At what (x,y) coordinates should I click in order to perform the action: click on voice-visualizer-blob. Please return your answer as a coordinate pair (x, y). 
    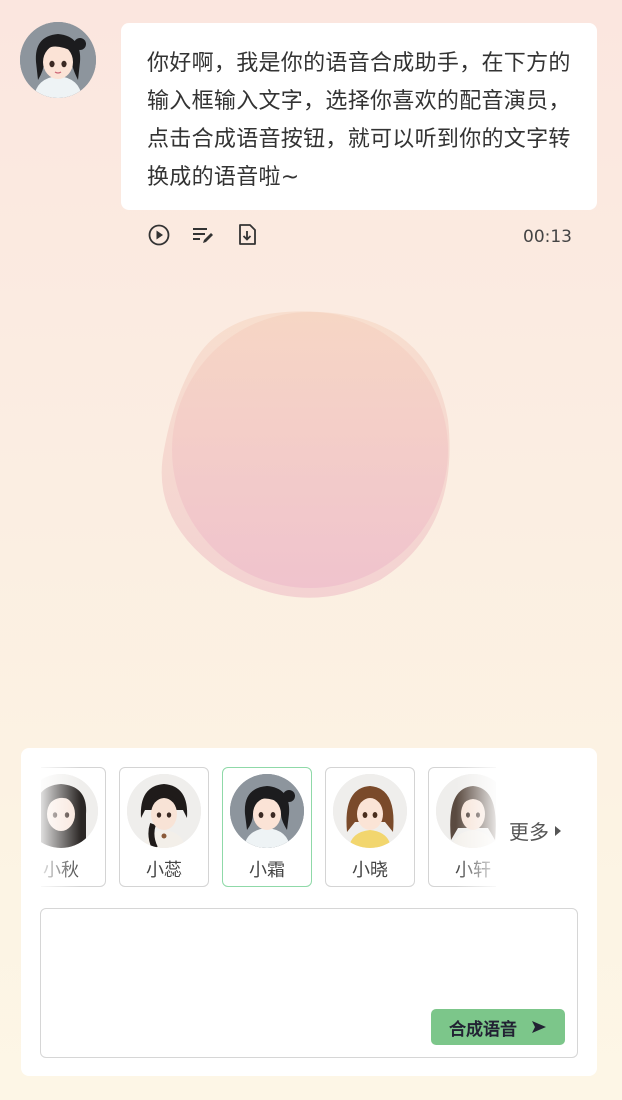
    Looking at the image, I should click on (310, 455).